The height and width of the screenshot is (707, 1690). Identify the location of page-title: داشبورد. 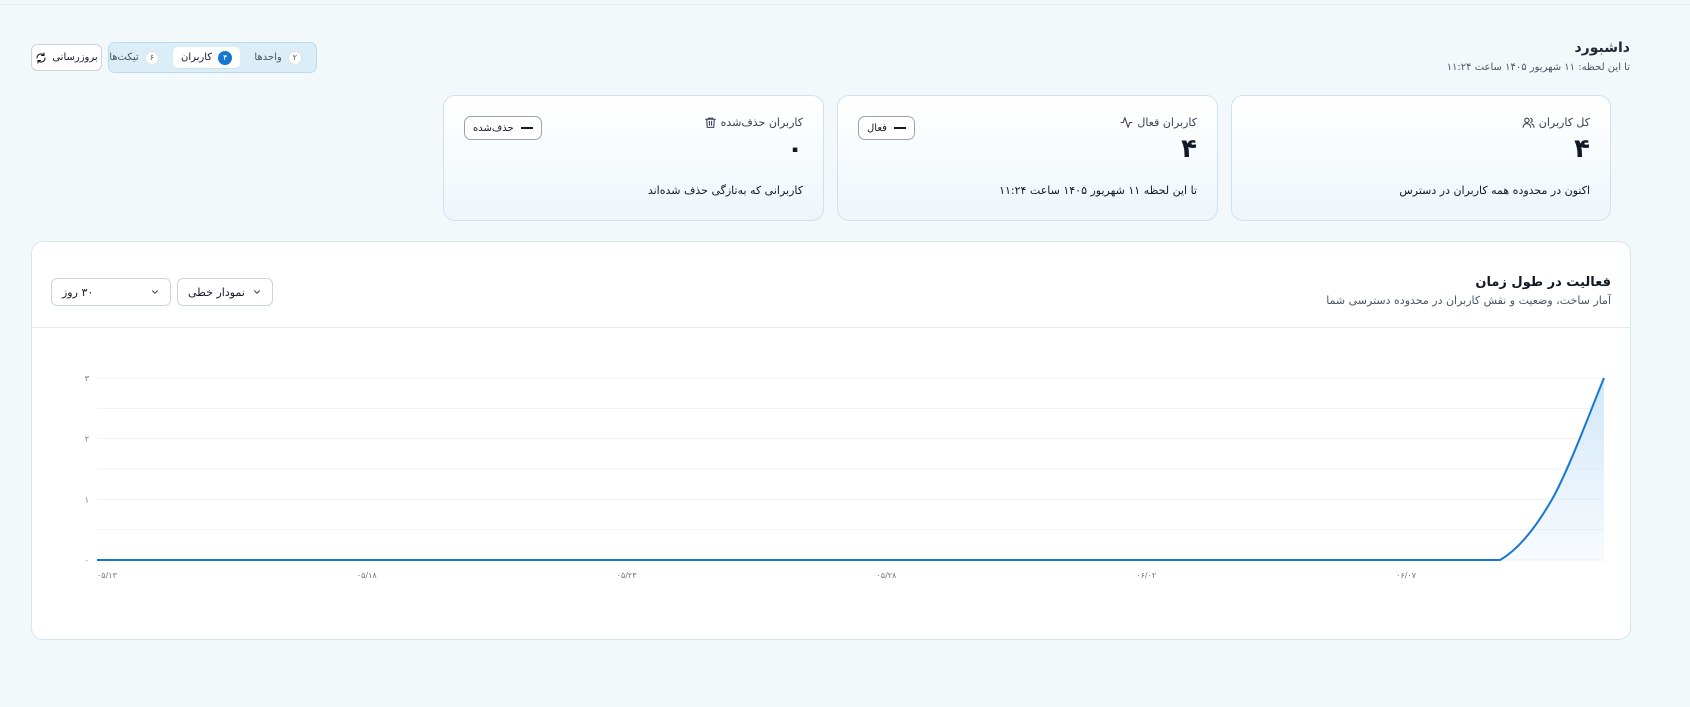
(1602, 48).